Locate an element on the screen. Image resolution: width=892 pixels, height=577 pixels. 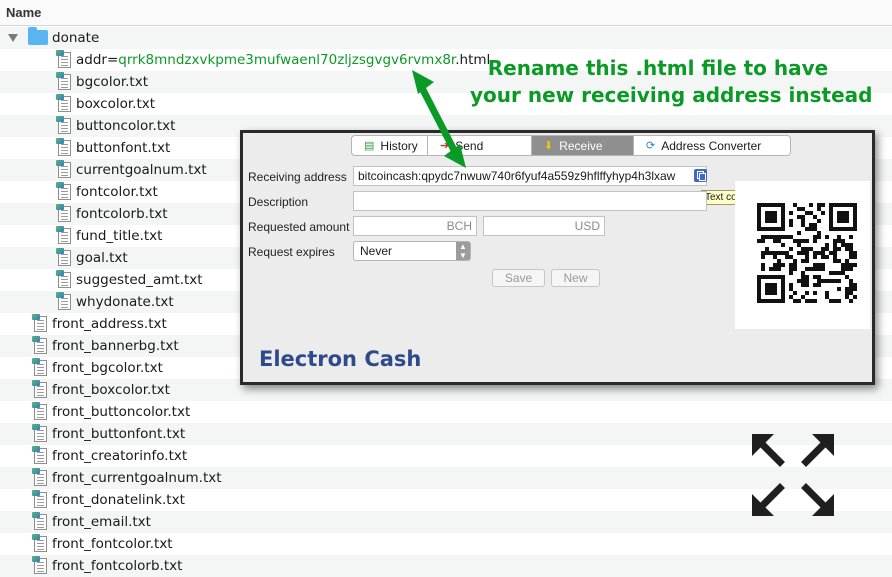
file-name: fontcolorb.txt is located at coordinates (122, 214).